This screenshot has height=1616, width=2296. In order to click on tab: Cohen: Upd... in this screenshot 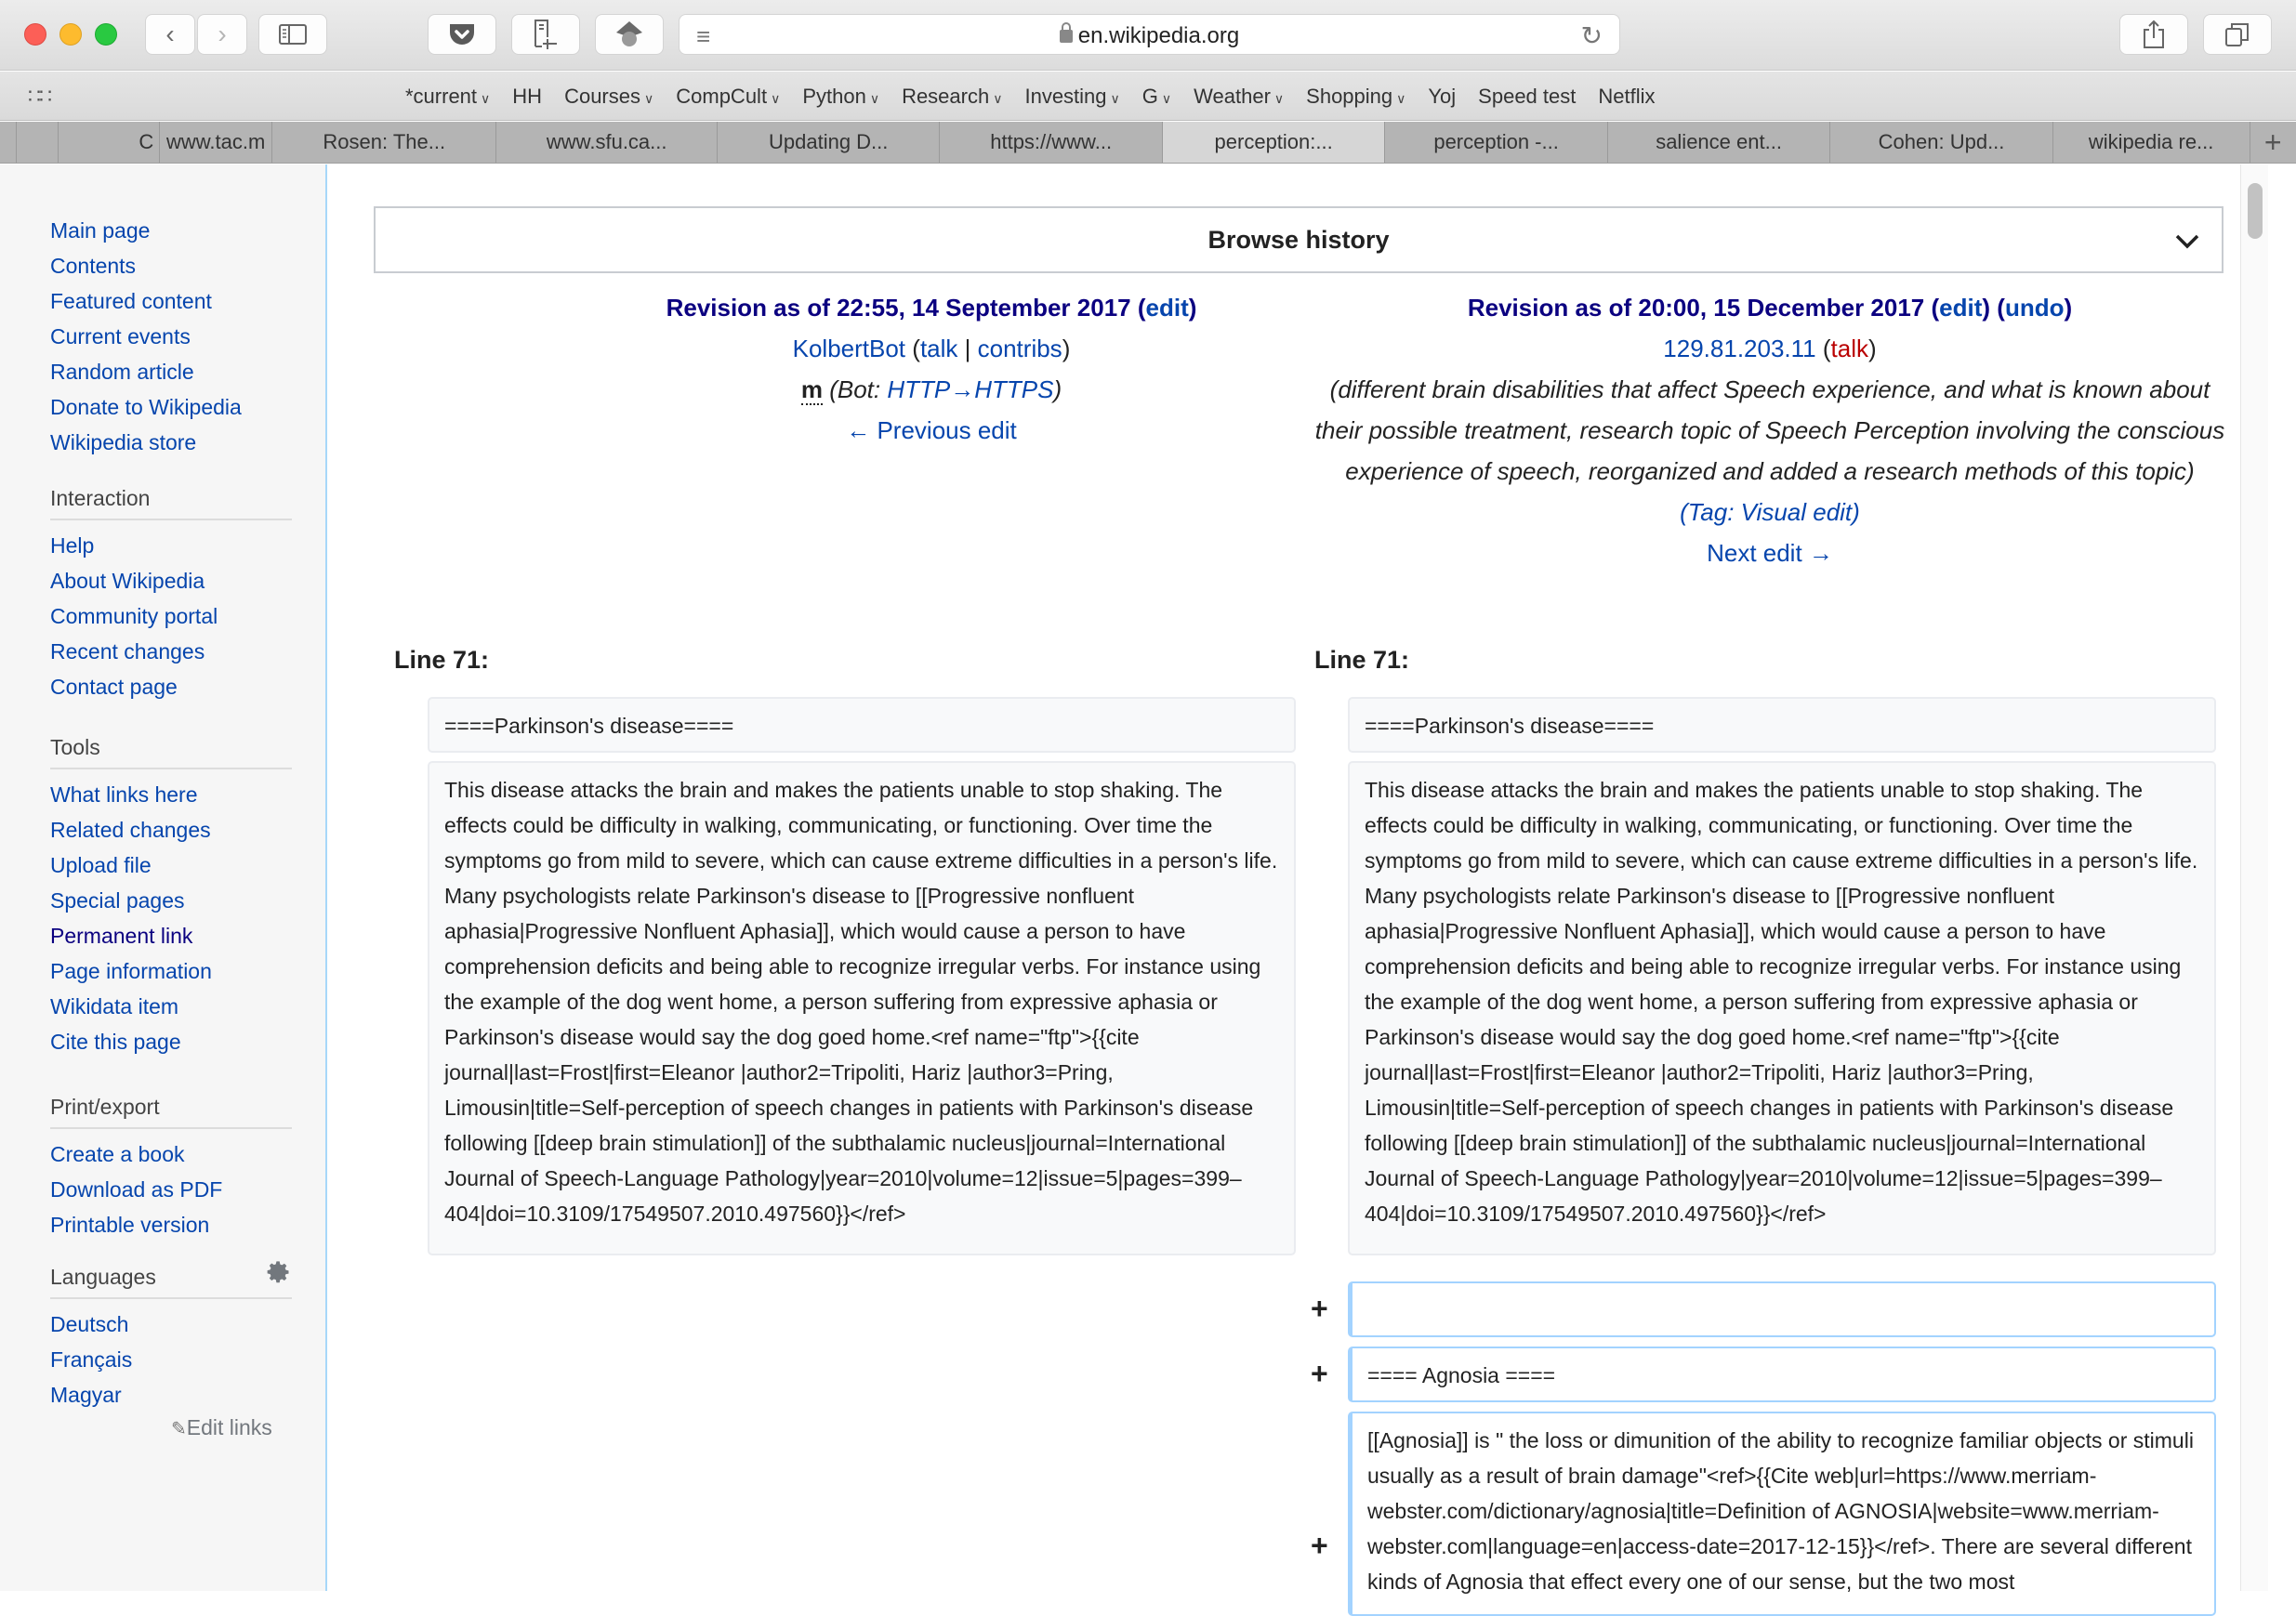, I will do `click(1942, 142)`.